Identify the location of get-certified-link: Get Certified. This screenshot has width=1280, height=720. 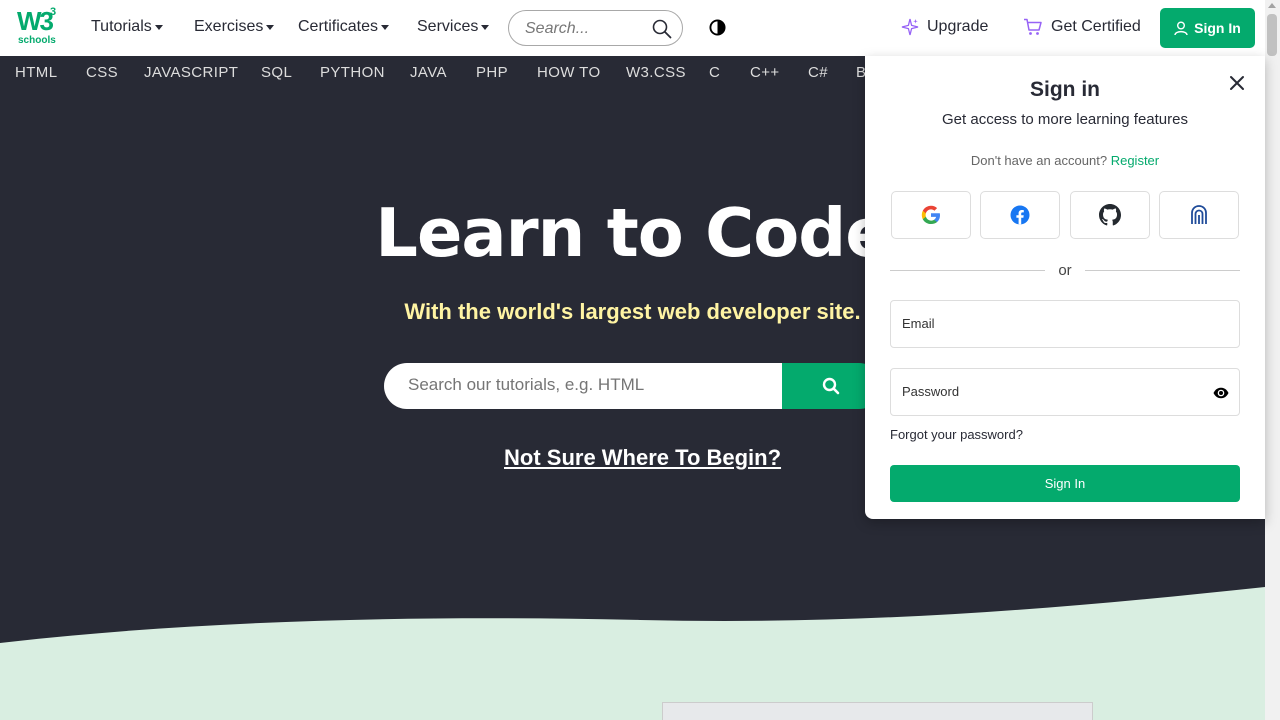
(1082, 27).